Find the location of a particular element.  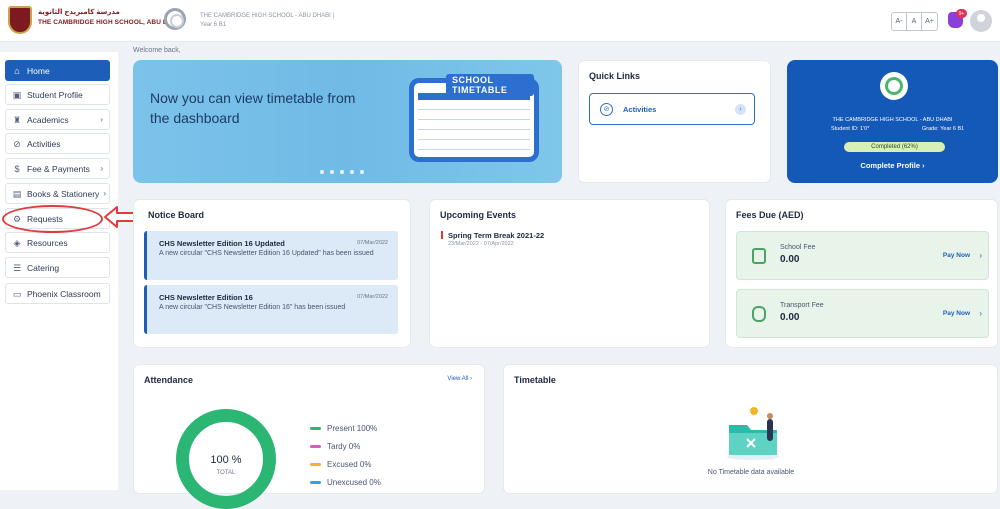

font-reset-button: A is located at coordinates (914, 21).